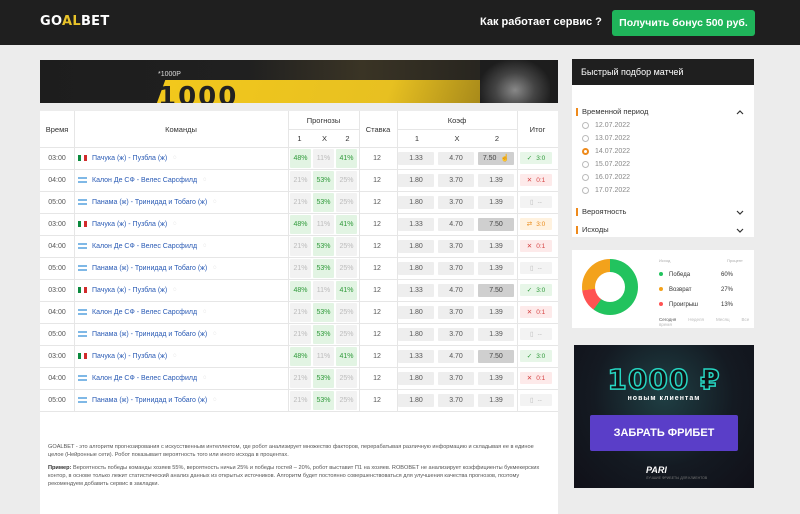 This screenshot has height=514, width=800. Describe the element at coordinates (359, 129) in the screenshot. I see `header-col-divider` at that location.